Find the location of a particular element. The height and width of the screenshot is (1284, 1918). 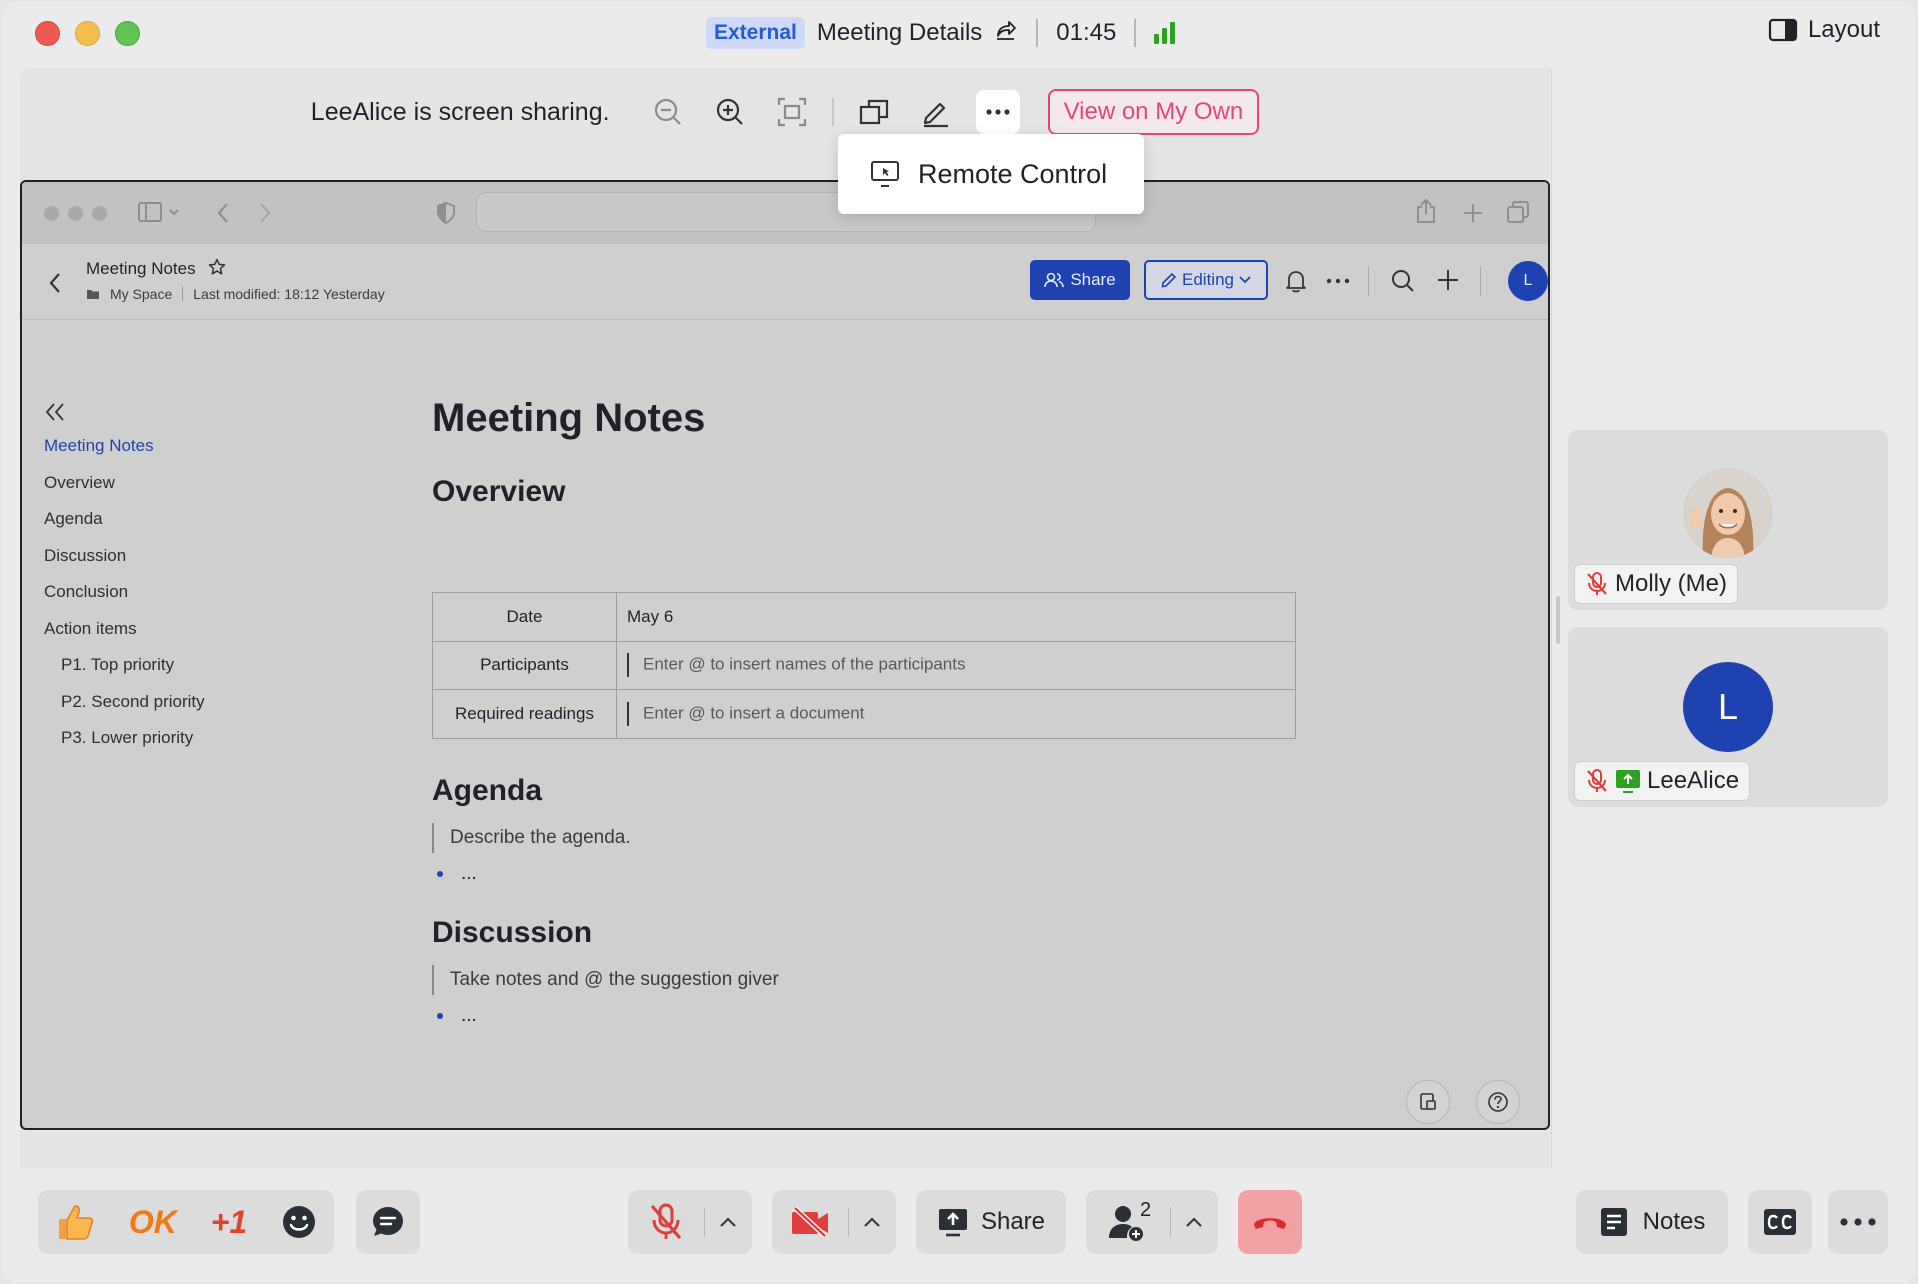

meeting-timer: 01:45 is located at coordinates (1086, 32).